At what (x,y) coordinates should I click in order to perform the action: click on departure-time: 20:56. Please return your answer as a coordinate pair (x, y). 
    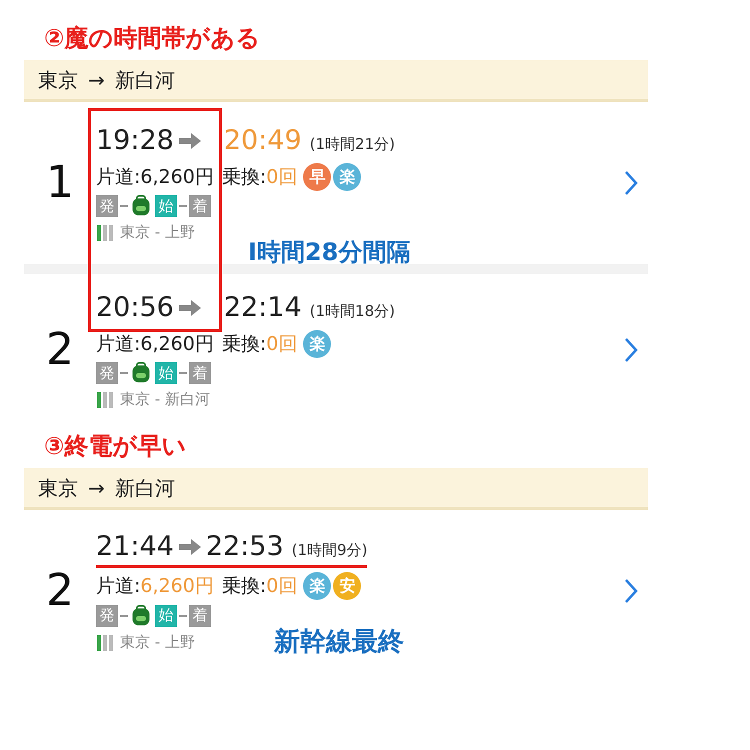
    Looking at the image, I should click on (135, 307).